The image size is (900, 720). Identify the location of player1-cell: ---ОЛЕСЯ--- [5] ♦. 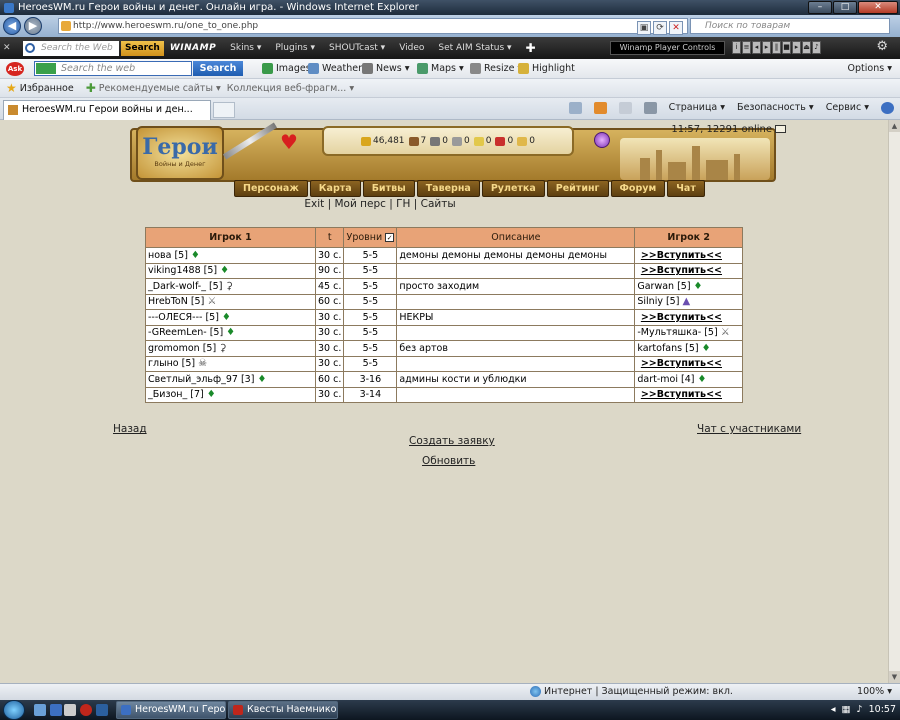
(230, 317).